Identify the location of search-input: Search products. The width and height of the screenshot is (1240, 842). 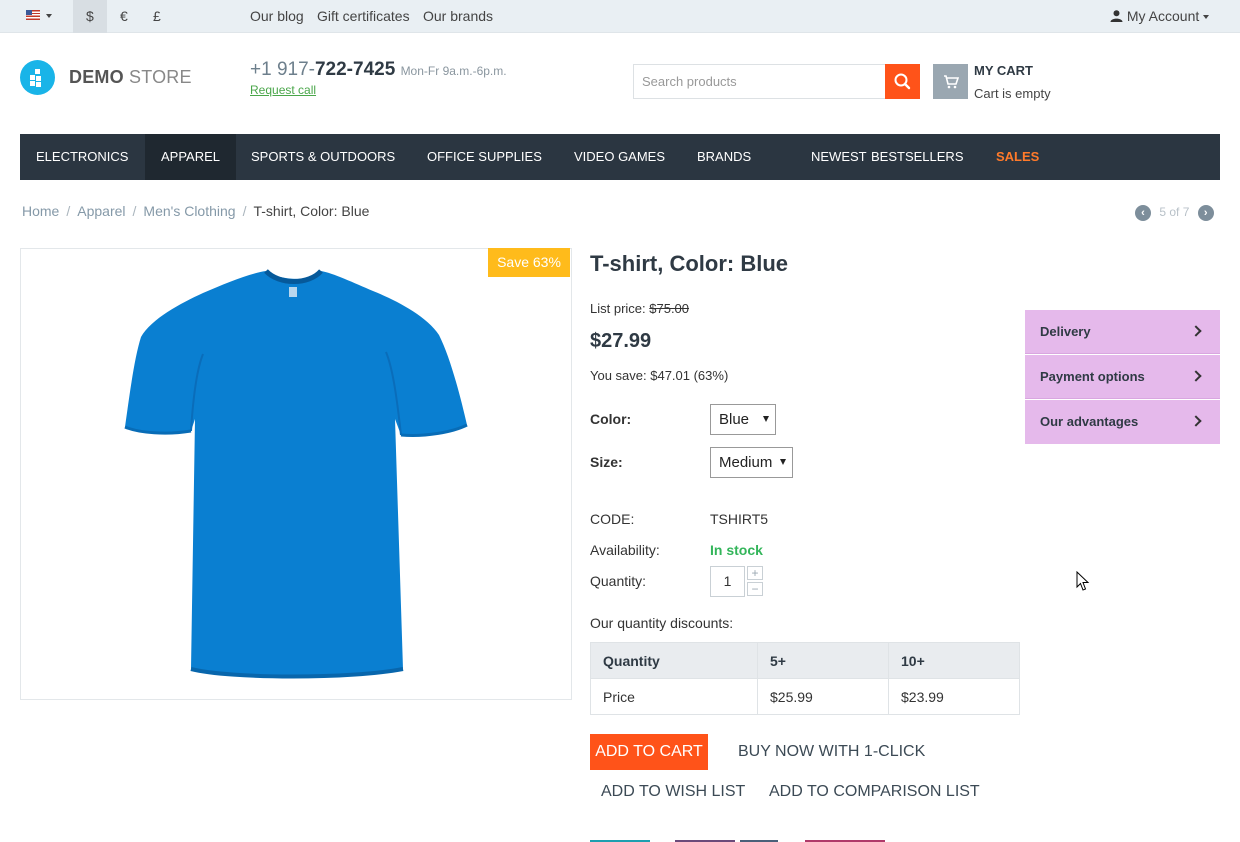
(759, 81).